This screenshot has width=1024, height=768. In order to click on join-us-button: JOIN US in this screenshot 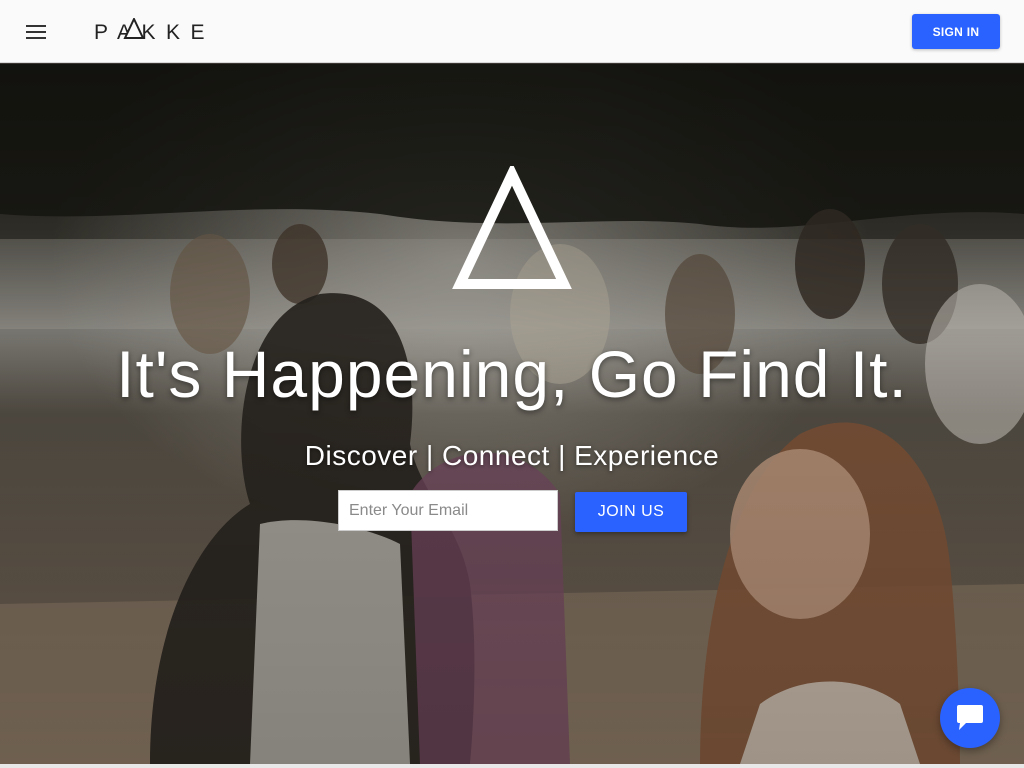, I will do `click(631, 512)`.